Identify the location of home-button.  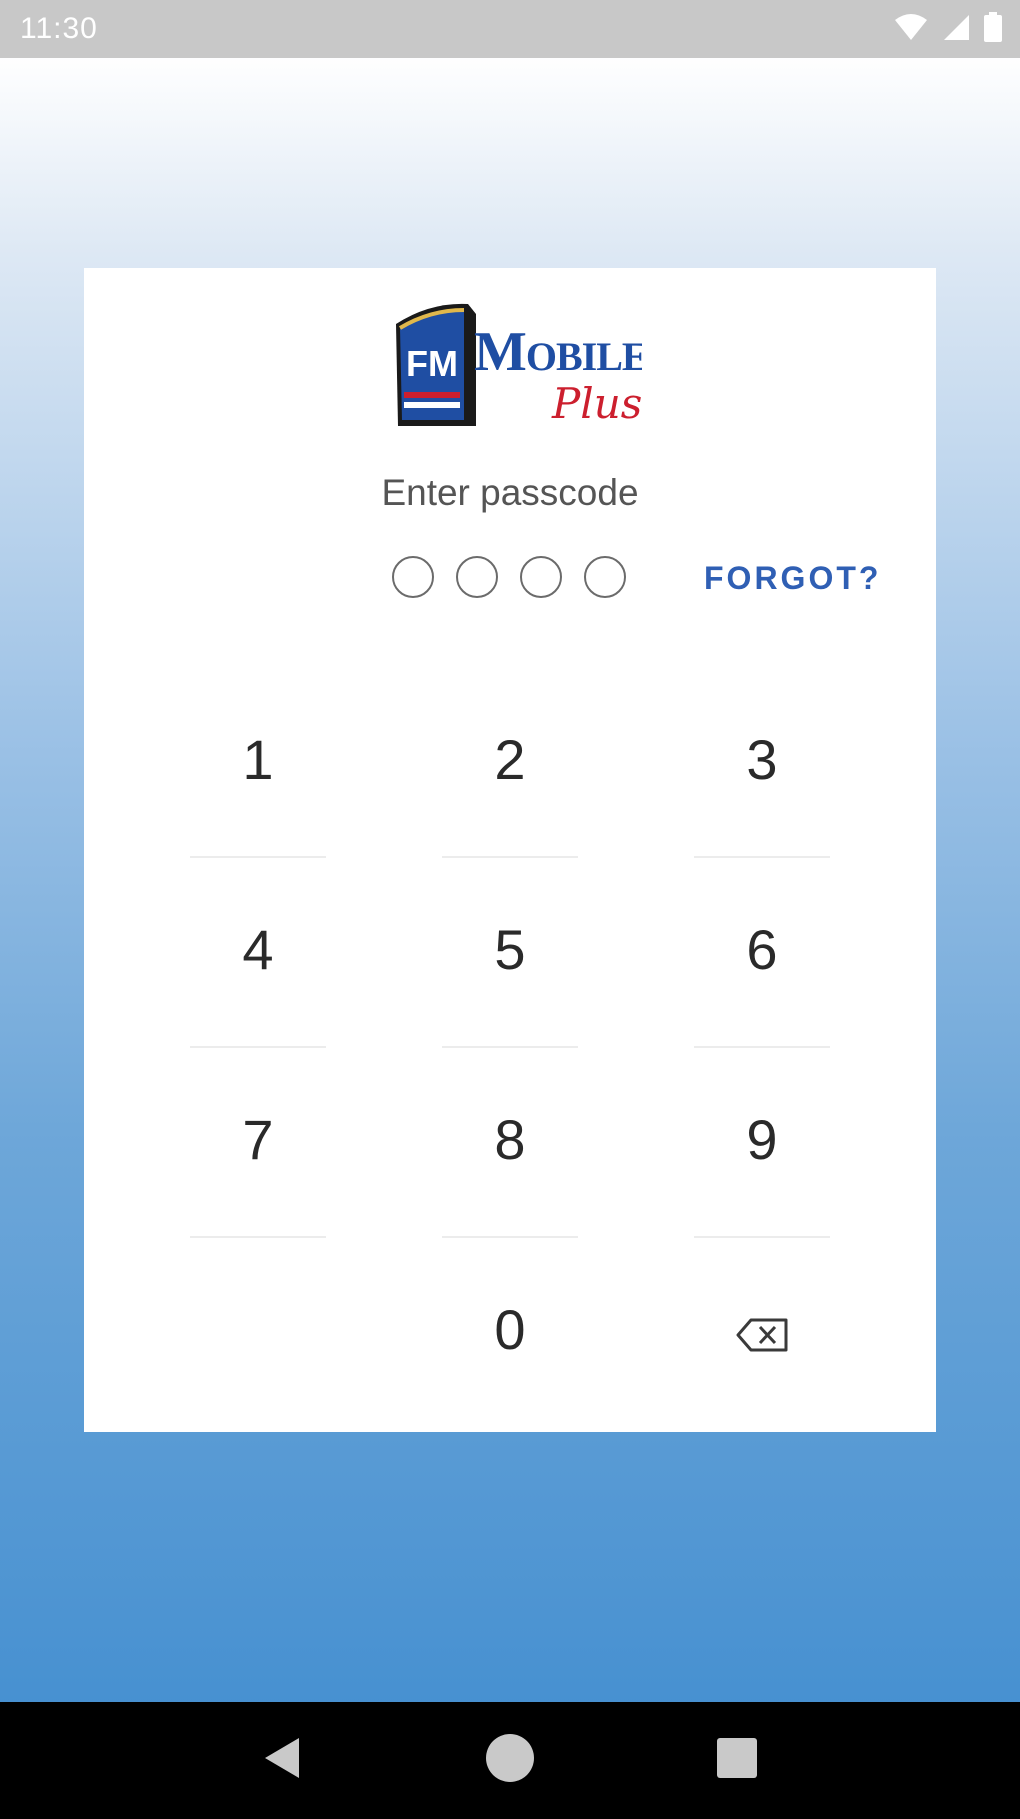
(510, 1761).